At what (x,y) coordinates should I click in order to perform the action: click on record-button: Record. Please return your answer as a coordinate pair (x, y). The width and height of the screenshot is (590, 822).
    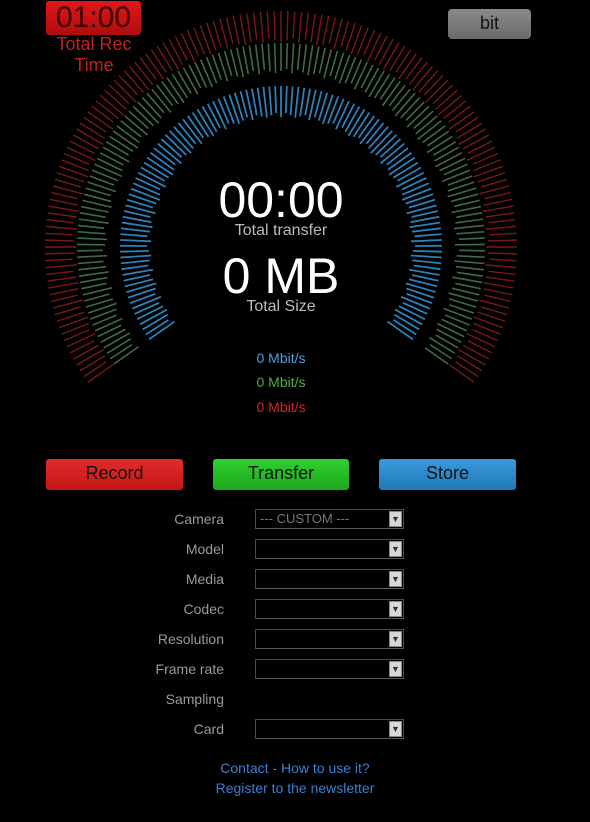
    Looking at the image, I should click on (114, 474).